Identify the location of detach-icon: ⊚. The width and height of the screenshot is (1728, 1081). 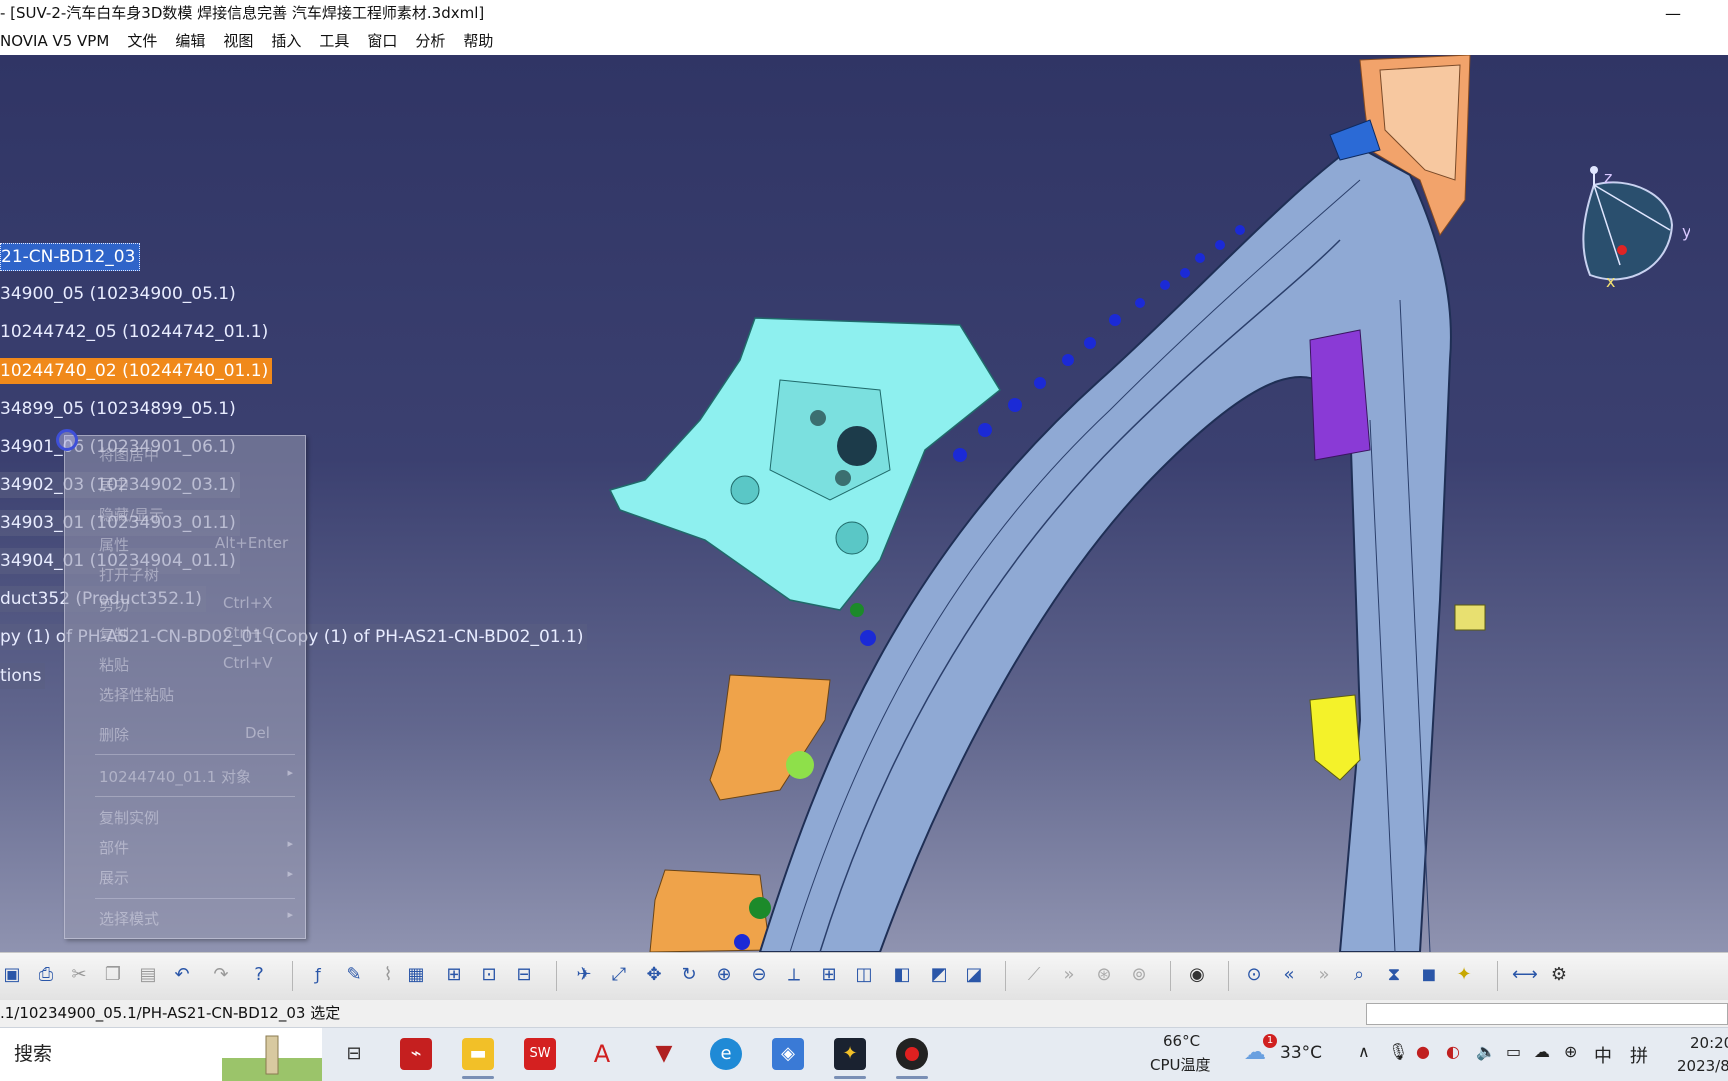
(1139, 975).